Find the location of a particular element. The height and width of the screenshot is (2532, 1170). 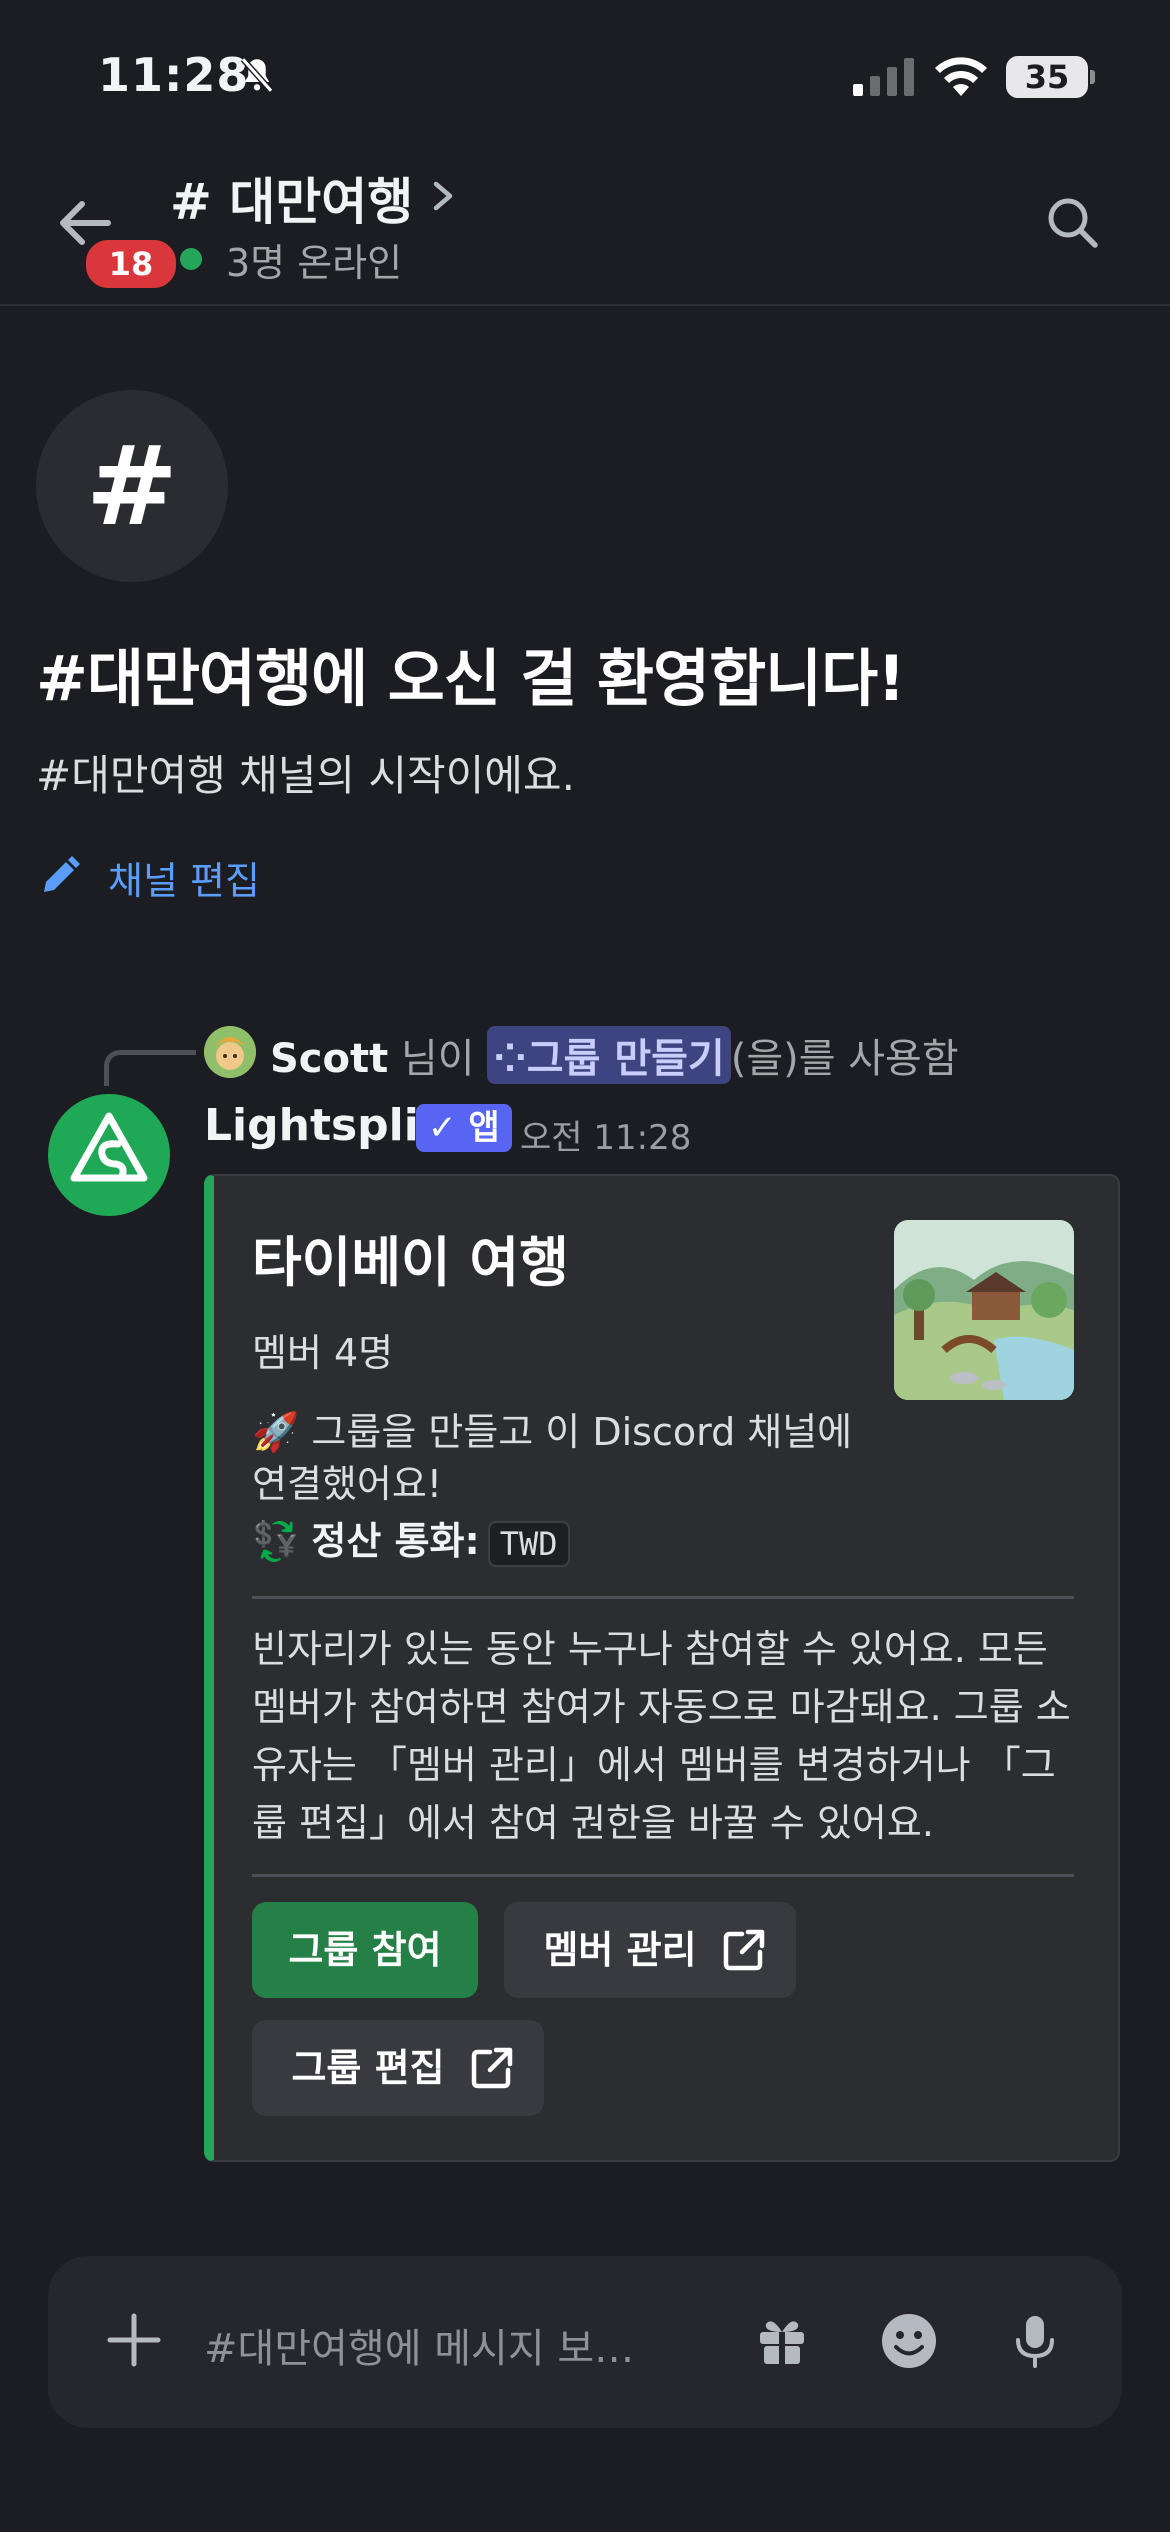

manage-members-label: 멤버 관리 is located at coordinates (620, 1950).